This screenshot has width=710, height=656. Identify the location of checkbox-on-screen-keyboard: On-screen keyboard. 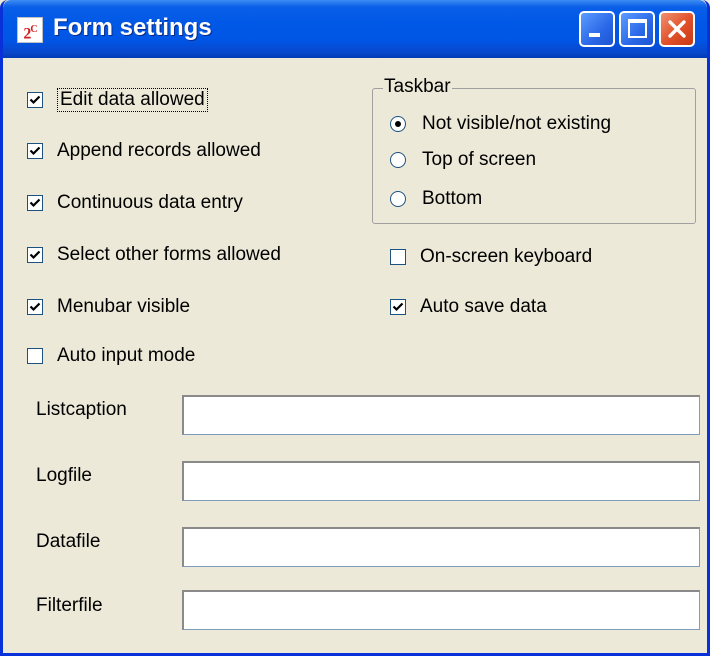
(491, 257).